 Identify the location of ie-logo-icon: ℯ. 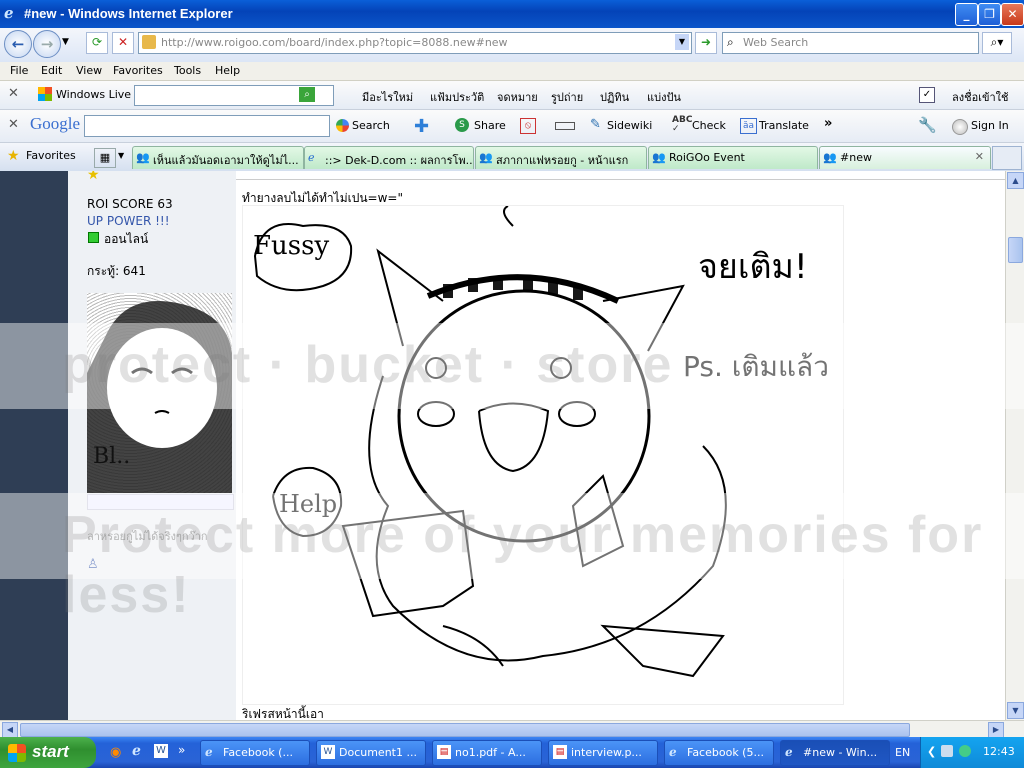
(9, 13).